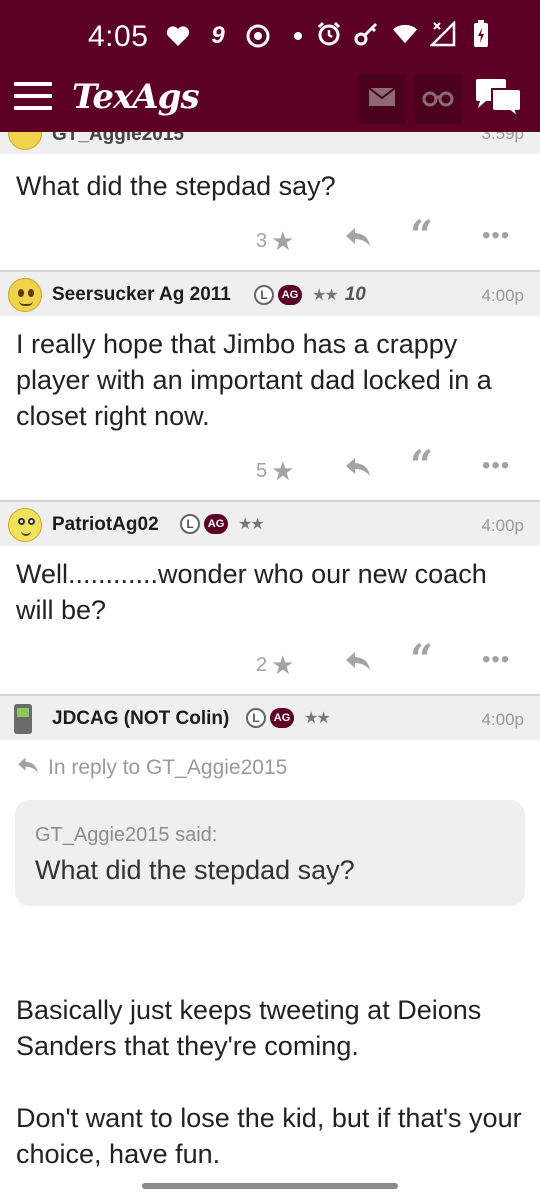 The width and height of the screenshot is (540, 1200). Describe the element at coordinates (118, 139) in the screenshot. I see `post-username: GT_Aggie2015` at that location.